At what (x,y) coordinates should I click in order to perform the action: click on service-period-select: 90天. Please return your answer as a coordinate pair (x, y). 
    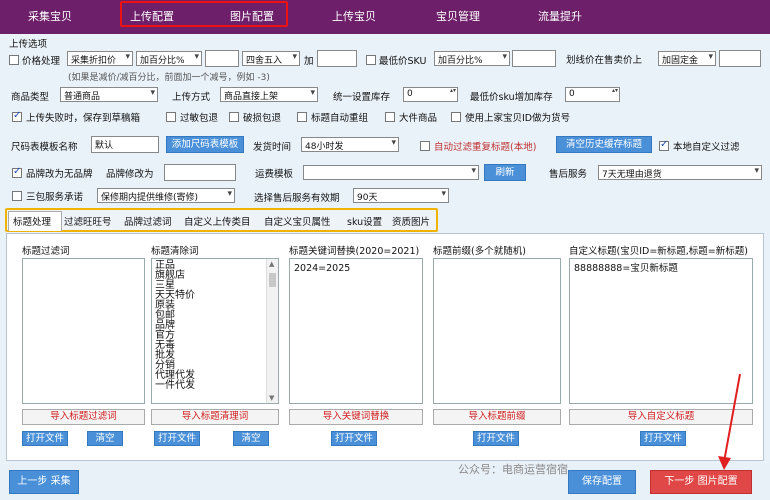
    Looking at the image, I should click on (401, 195).